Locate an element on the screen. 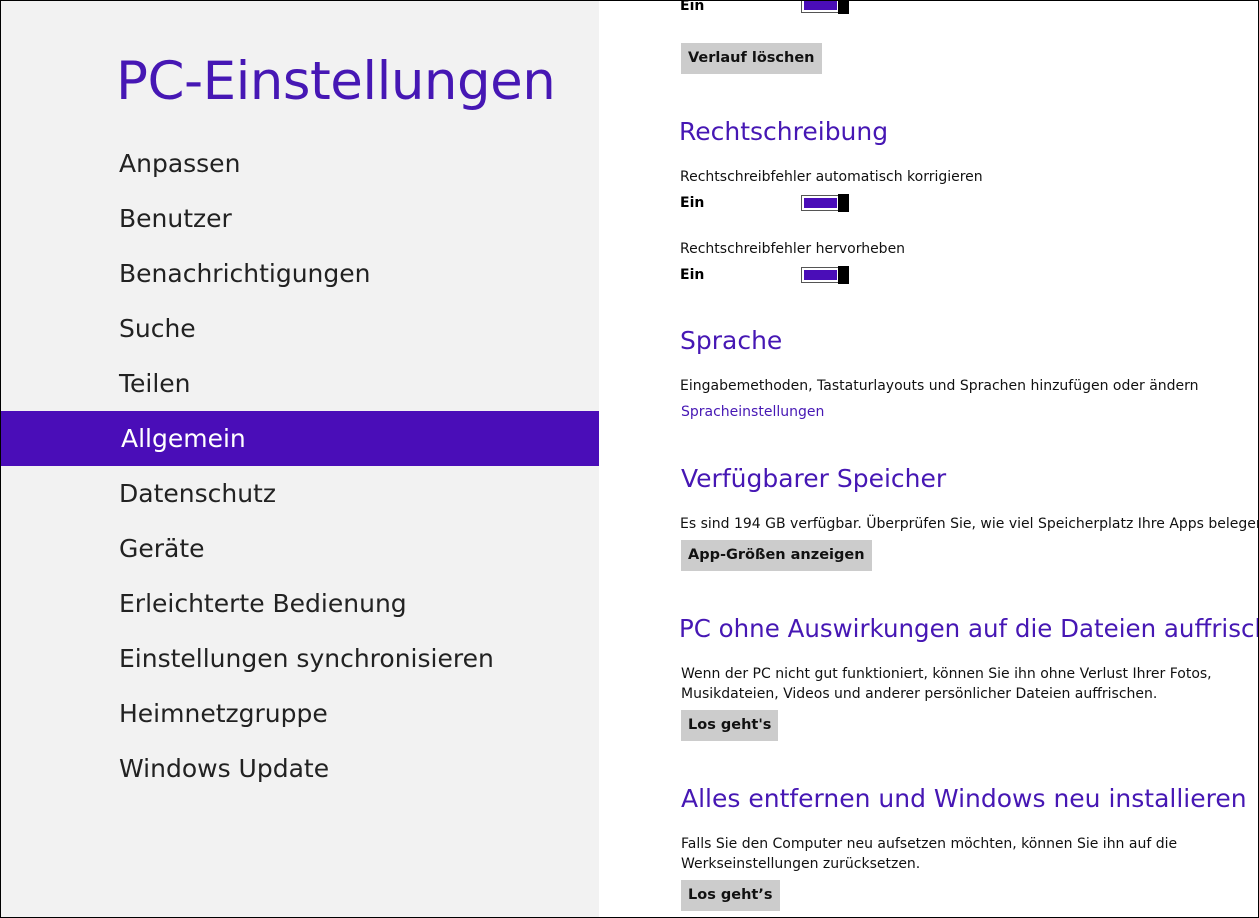 Image resolution: width=1259 pixels, height=918 pixels. sidebar-item-allgemein: Allgemein is located at coordinates (300, 438).